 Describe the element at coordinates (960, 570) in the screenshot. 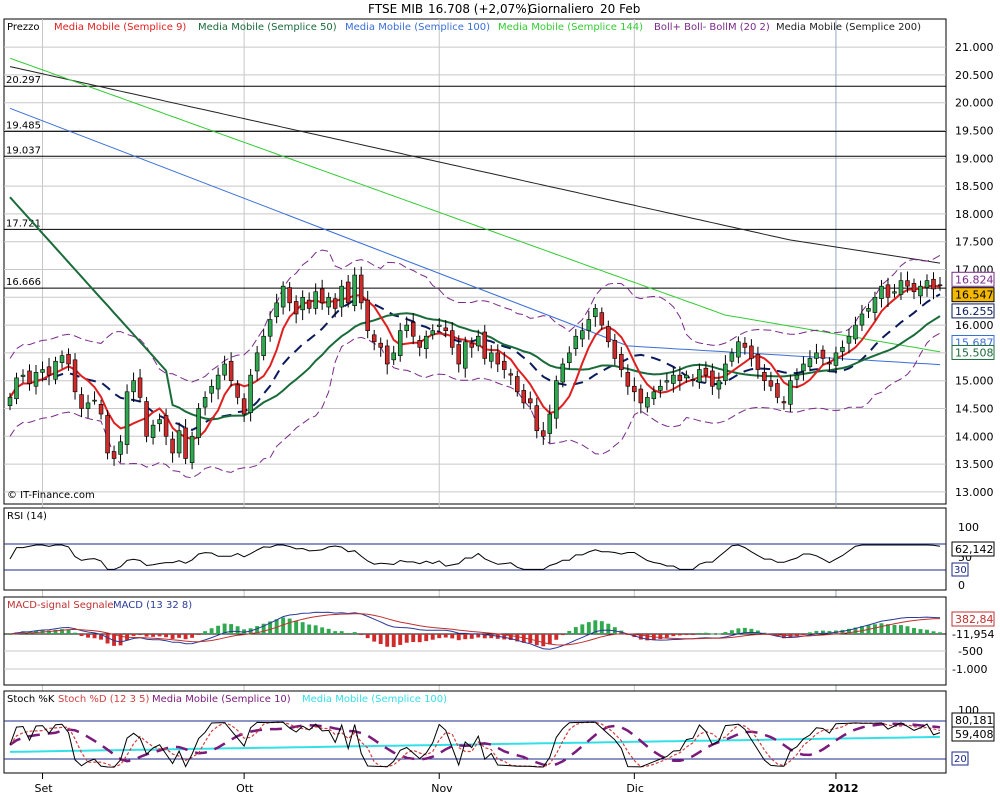

I see `rsi-30-label: 30` at that location.